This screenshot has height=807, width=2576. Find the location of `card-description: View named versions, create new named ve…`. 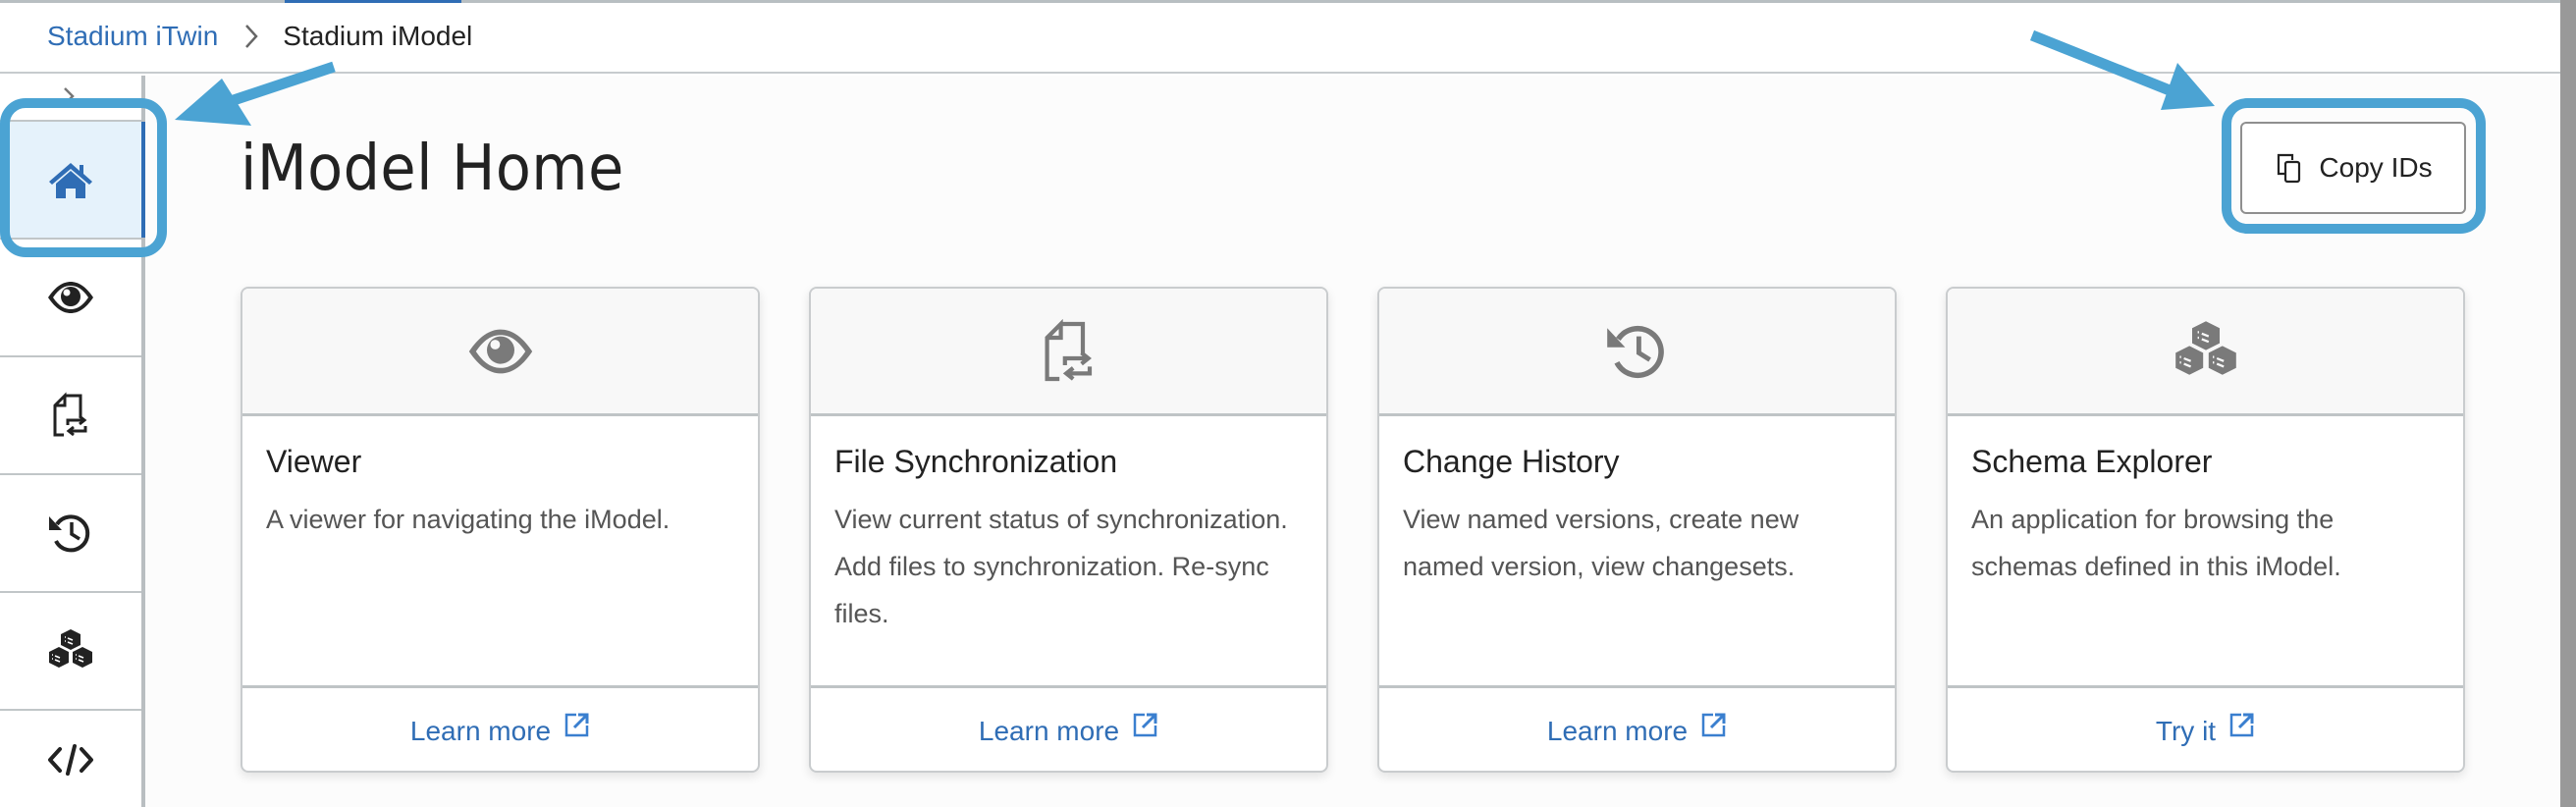

card-description: View named versions, create new named ve… is located at coordinates (1601, 543).